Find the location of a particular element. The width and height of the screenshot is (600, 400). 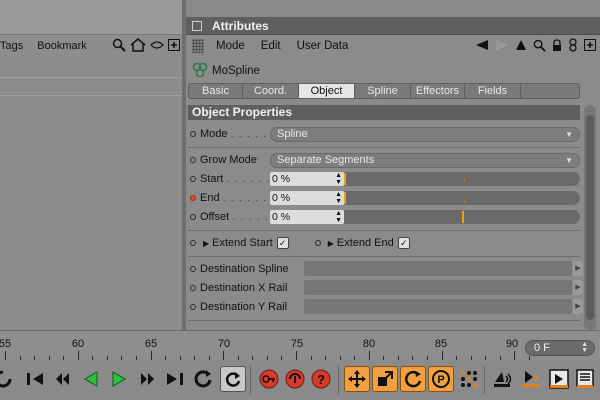

keyframe-help-icon: ? is located at coordinates (321, 379).